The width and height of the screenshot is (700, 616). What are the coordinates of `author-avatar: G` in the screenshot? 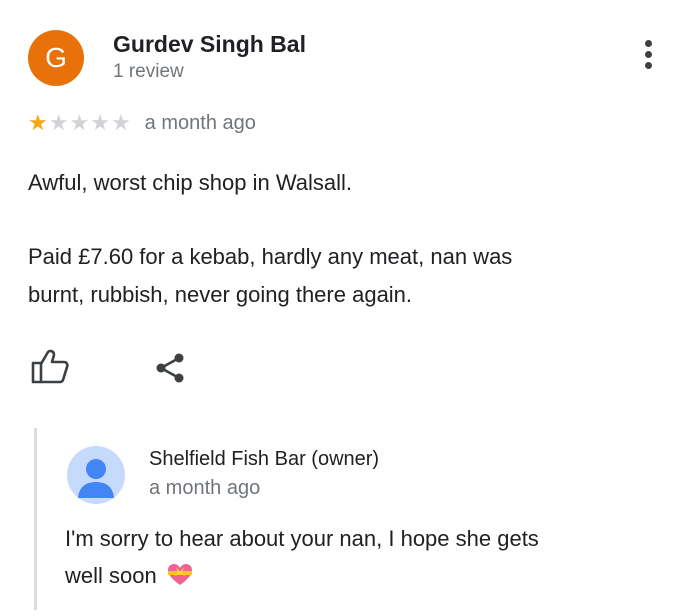 It's located at (56, 58).